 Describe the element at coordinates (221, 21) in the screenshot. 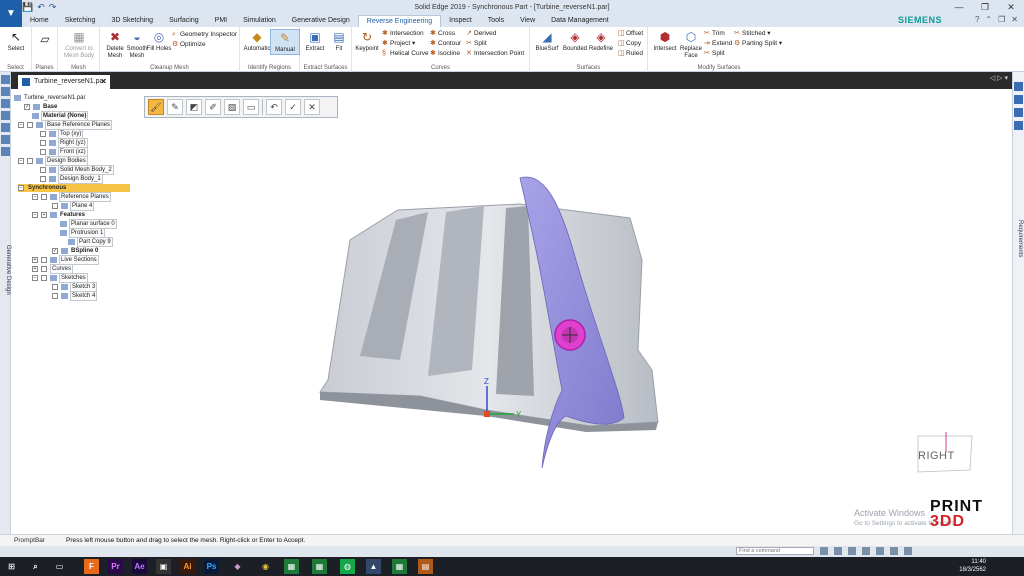

I see `tab-pmi: PMI` at that location.